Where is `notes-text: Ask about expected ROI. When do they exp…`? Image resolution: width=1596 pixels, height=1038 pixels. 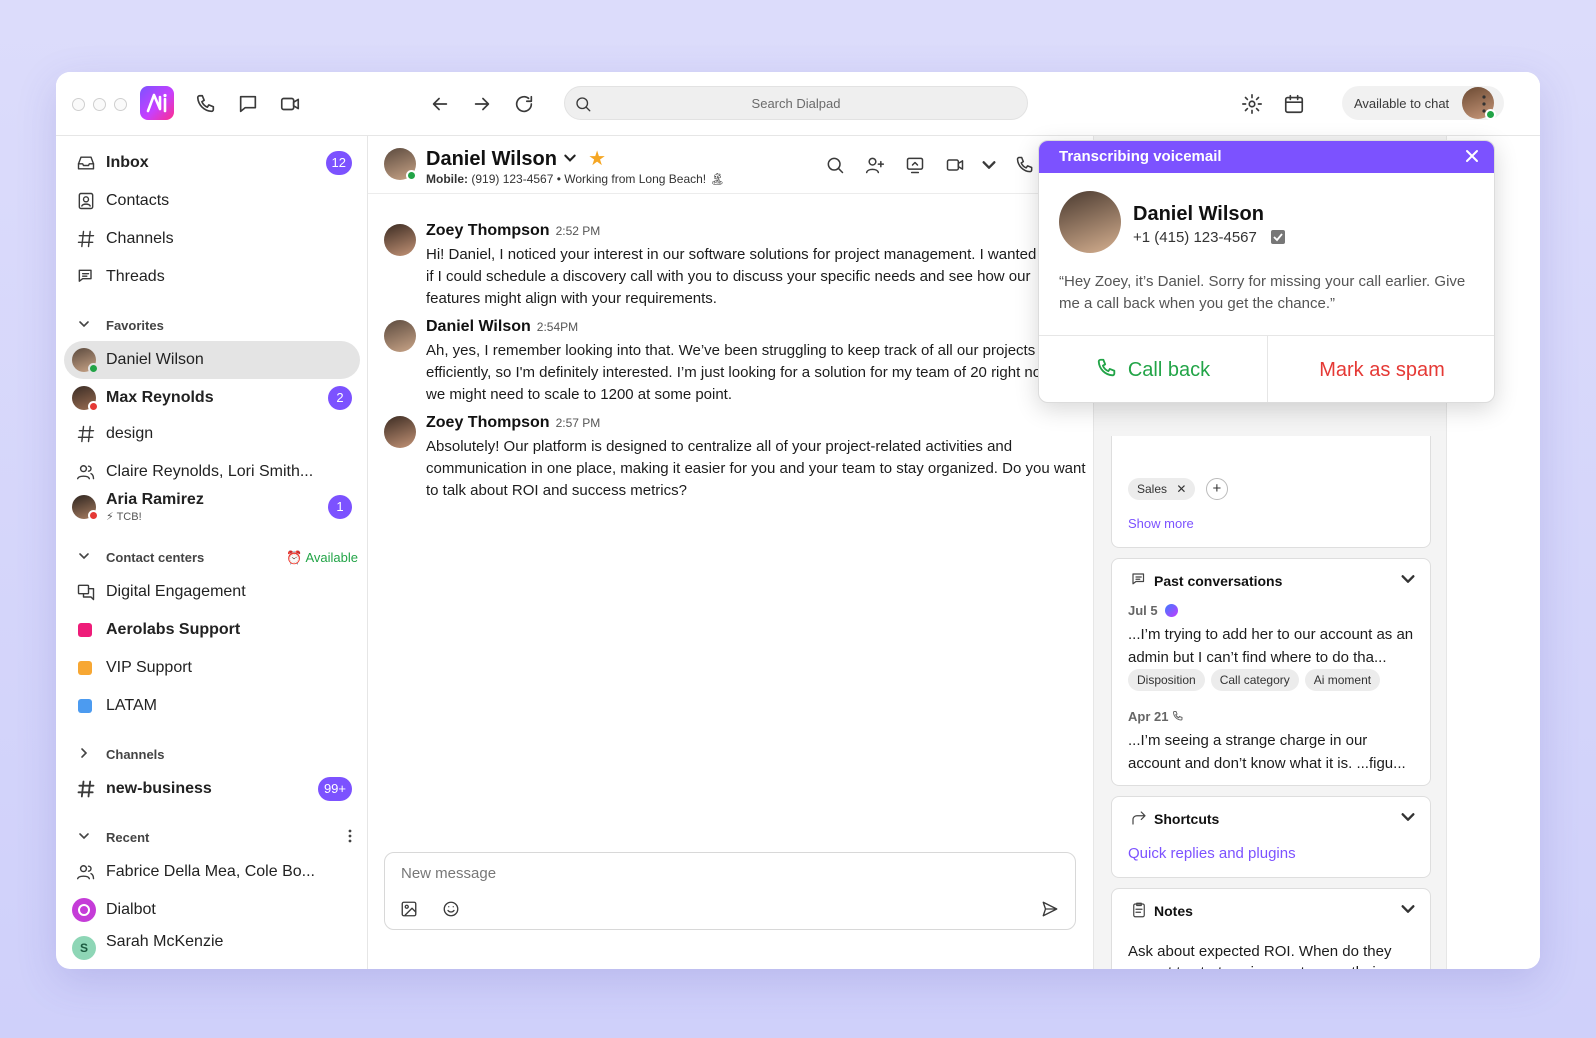
notes-text: Ask about expected ROI. When do they exp… is located at coordinates (1274, 955).